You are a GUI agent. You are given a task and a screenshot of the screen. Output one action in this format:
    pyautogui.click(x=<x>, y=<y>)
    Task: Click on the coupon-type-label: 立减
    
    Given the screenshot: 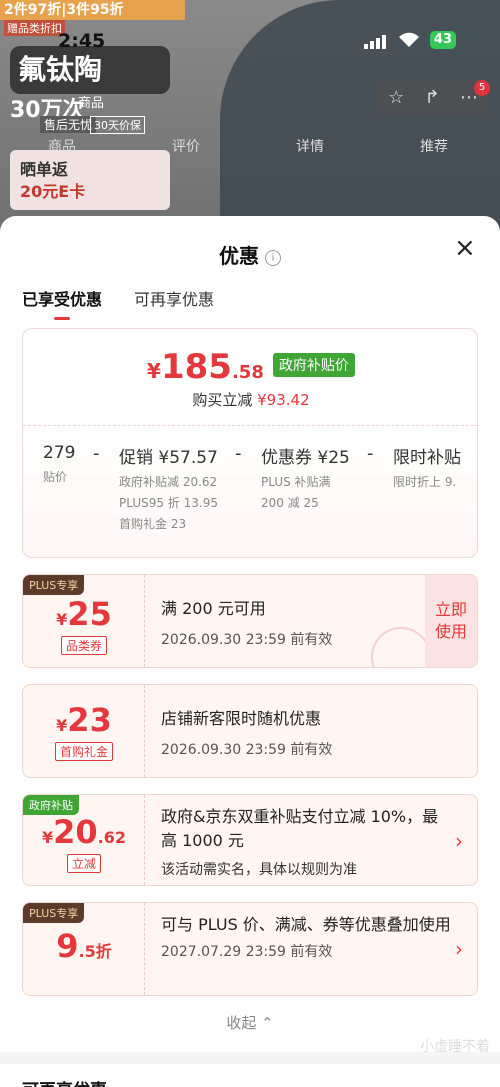 What is the action you would take?
    pyautogui.click(x=83, y=863)
    